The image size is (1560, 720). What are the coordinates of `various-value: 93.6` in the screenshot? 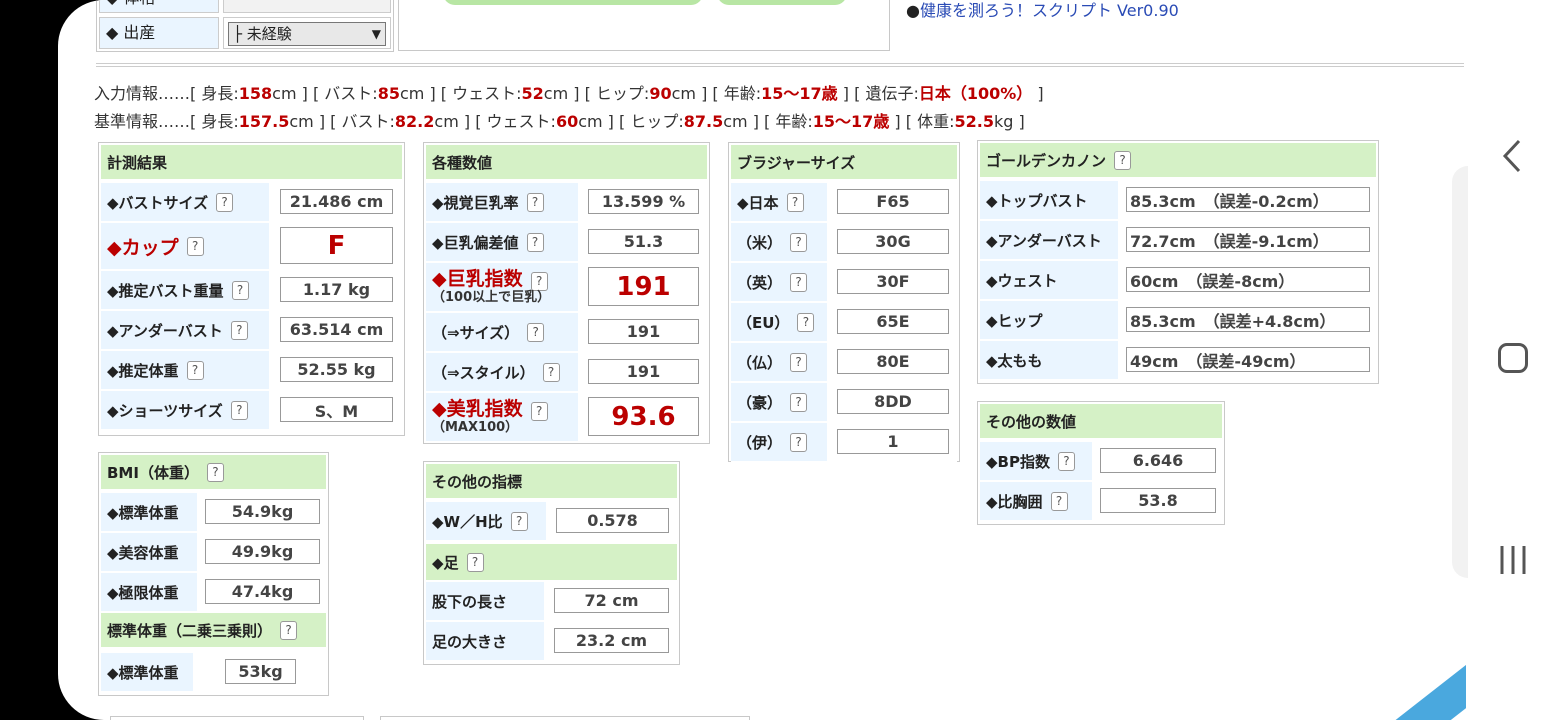 It's located at (643, 416).